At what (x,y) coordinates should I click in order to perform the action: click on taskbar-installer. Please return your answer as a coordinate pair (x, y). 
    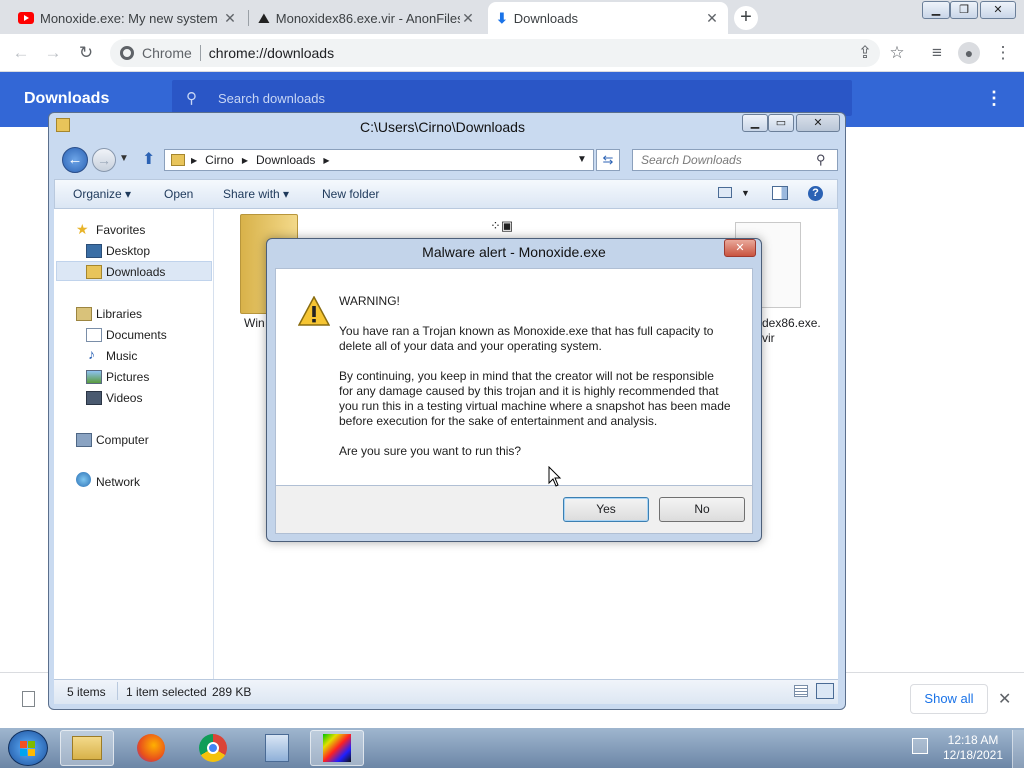
    Looking at the image, I should click on (277, 748).